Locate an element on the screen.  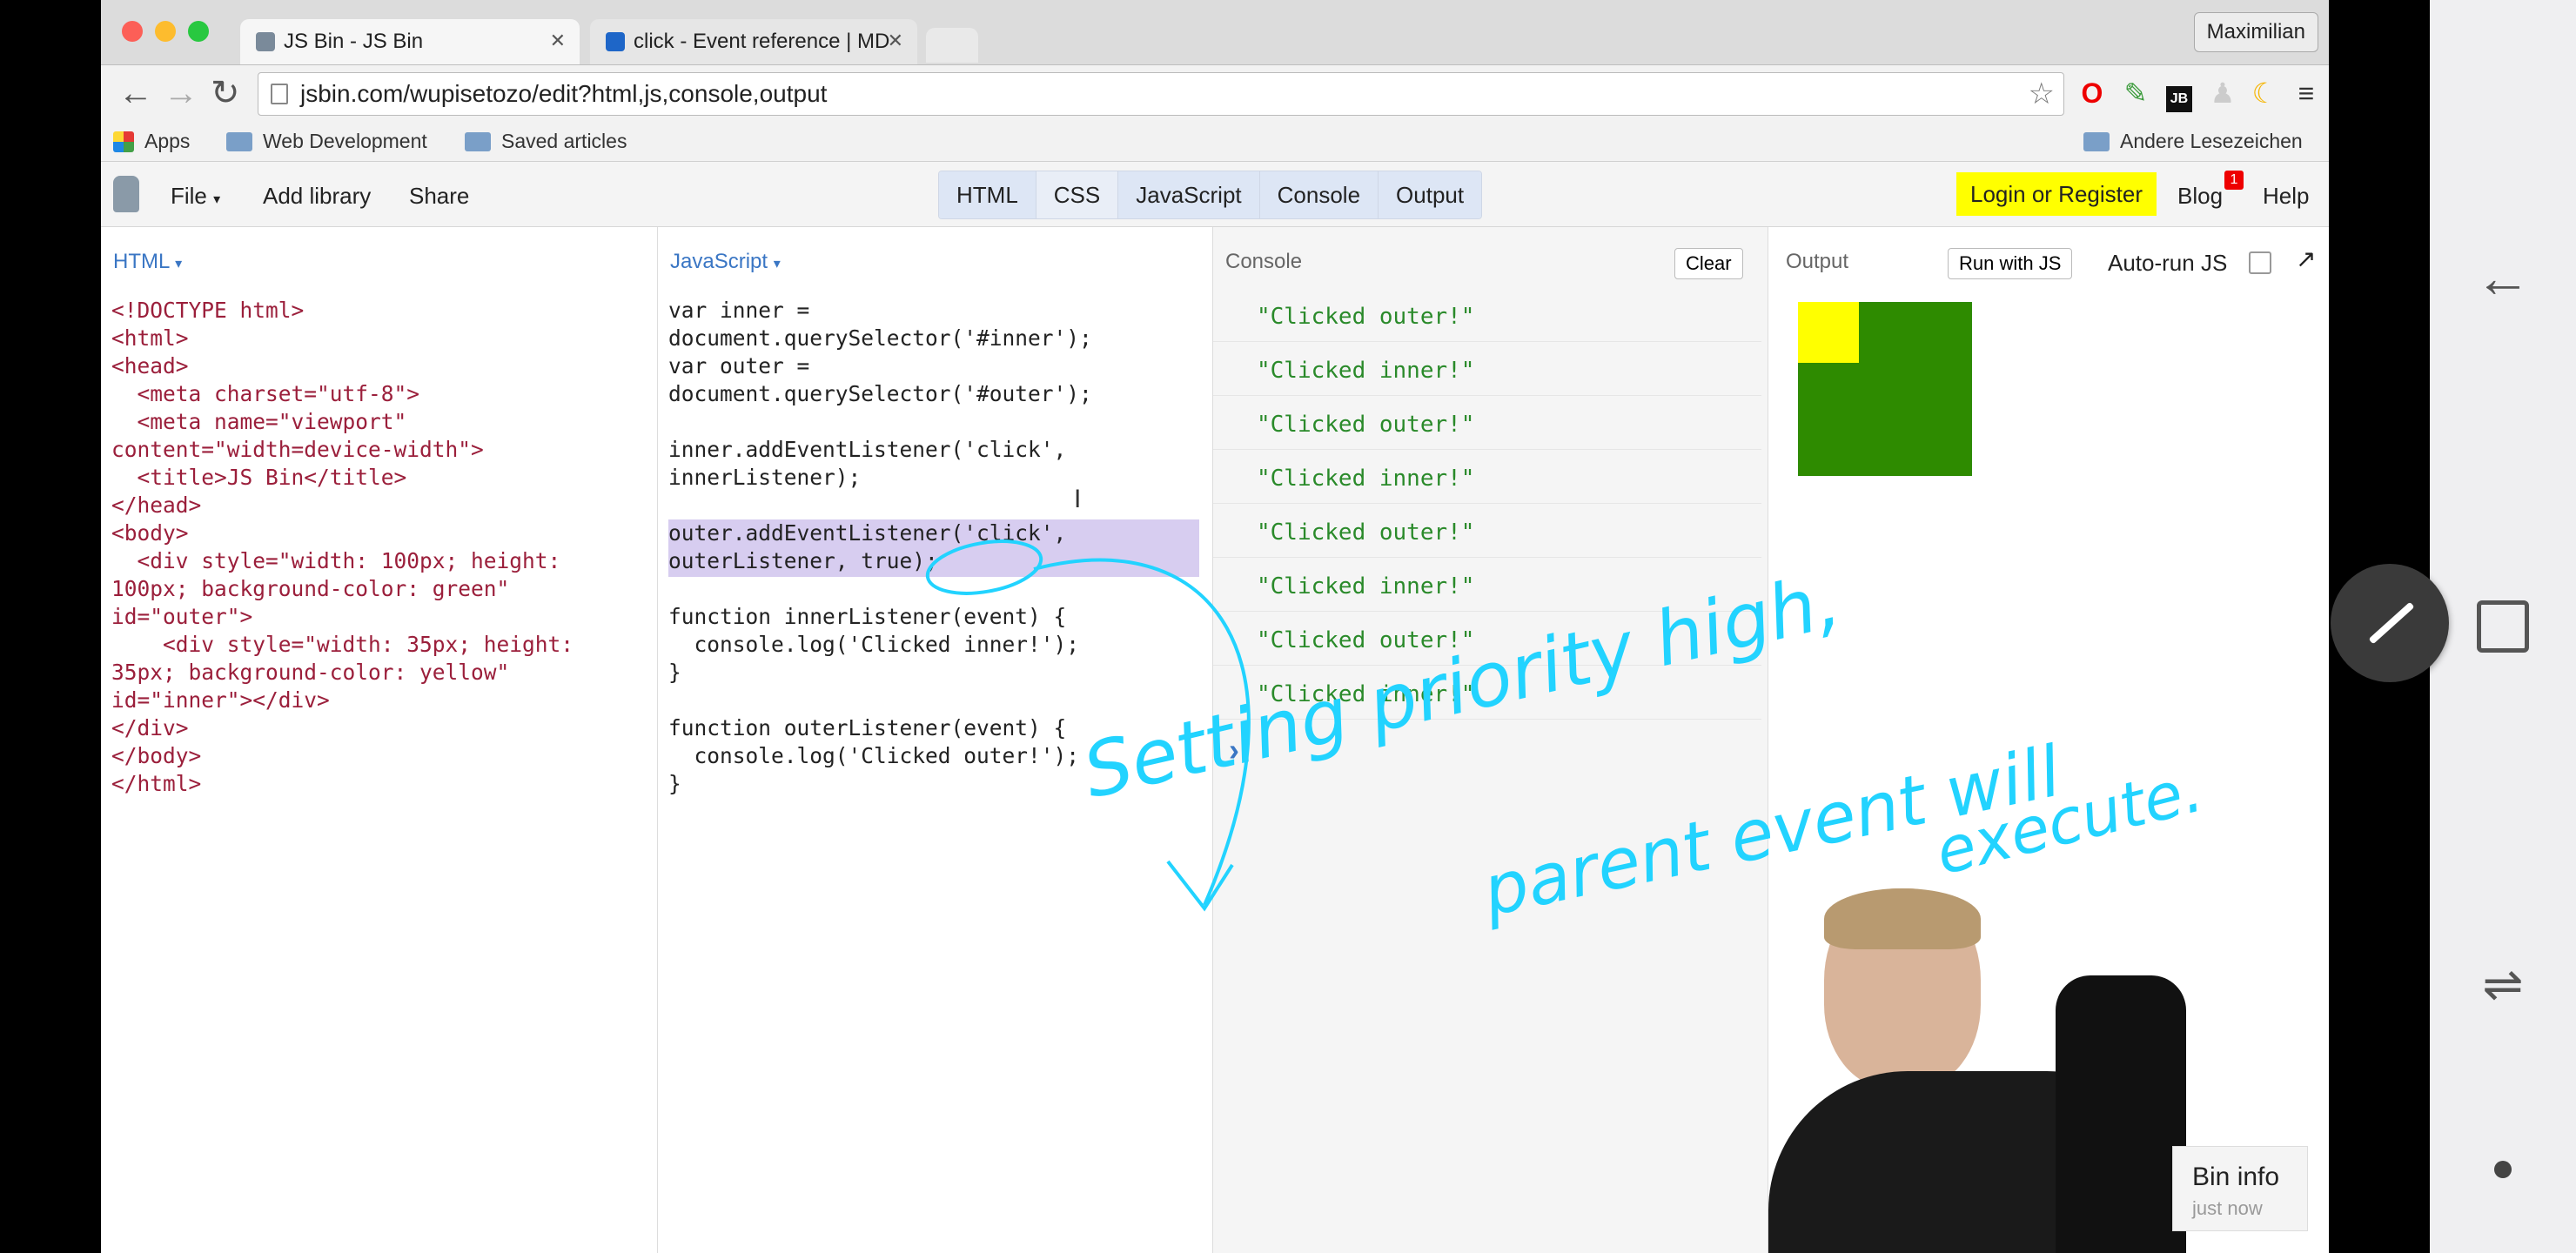
help-link: Help is located at coordinates (2286, 196).